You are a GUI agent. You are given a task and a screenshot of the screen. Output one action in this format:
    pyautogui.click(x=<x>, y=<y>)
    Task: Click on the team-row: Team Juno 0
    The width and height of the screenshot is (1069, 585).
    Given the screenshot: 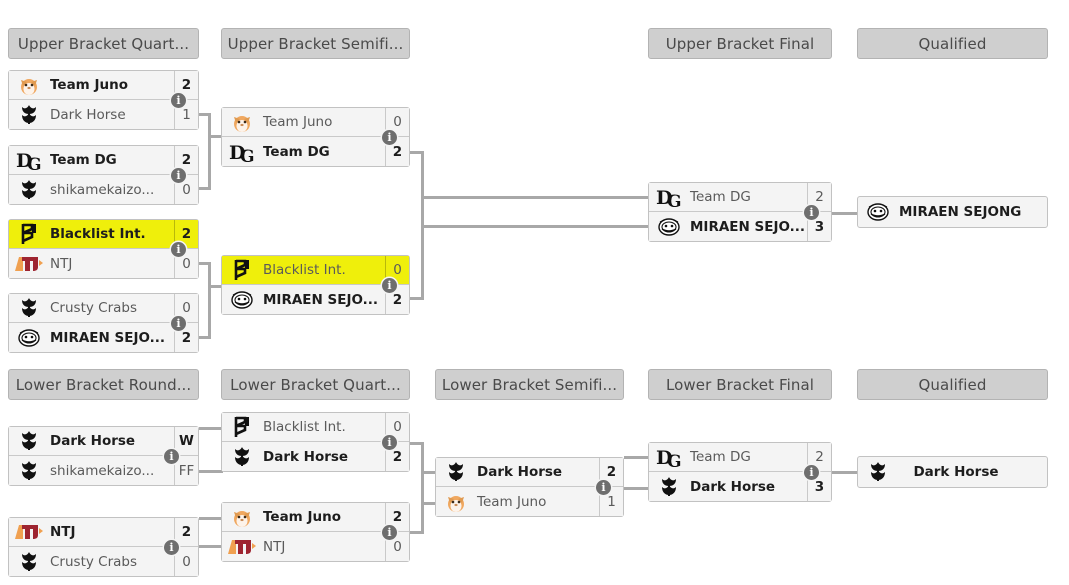 What is the action you would take?
    pyautogui.click(x=315, y=122)
    